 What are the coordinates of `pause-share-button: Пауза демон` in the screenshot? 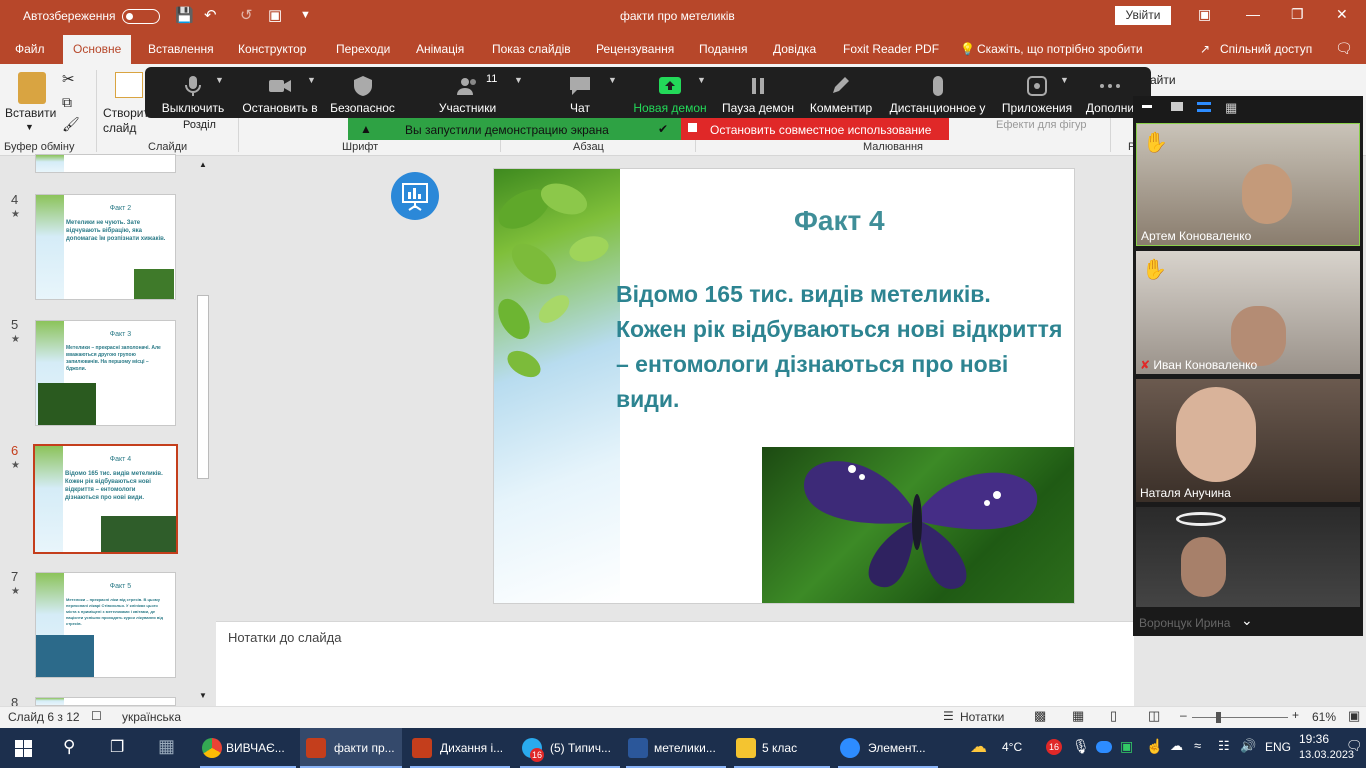 It's located at (758, 92).